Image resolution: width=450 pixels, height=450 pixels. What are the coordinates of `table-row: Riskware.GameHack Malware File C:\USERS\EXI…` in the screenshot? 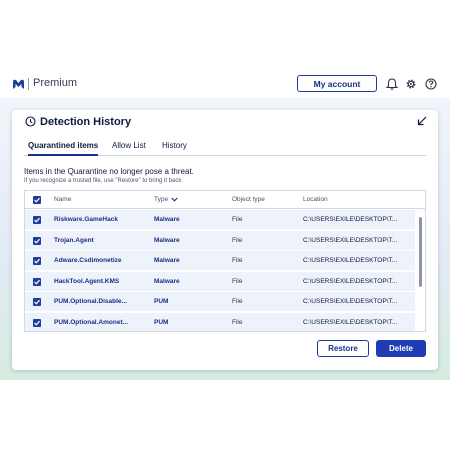 It's located at (220, 220).